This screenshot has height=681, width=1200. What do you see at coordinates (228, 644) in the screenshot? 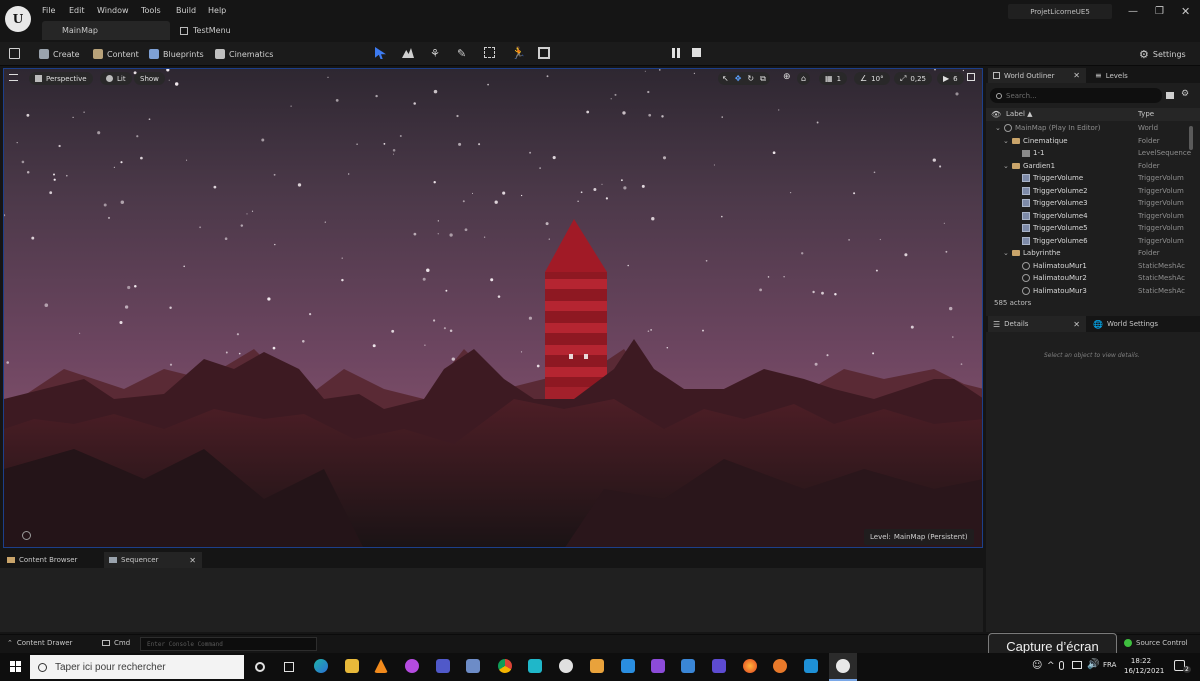
I see `console-command-input: Enter Console Command` at bounding box center [228, 644].